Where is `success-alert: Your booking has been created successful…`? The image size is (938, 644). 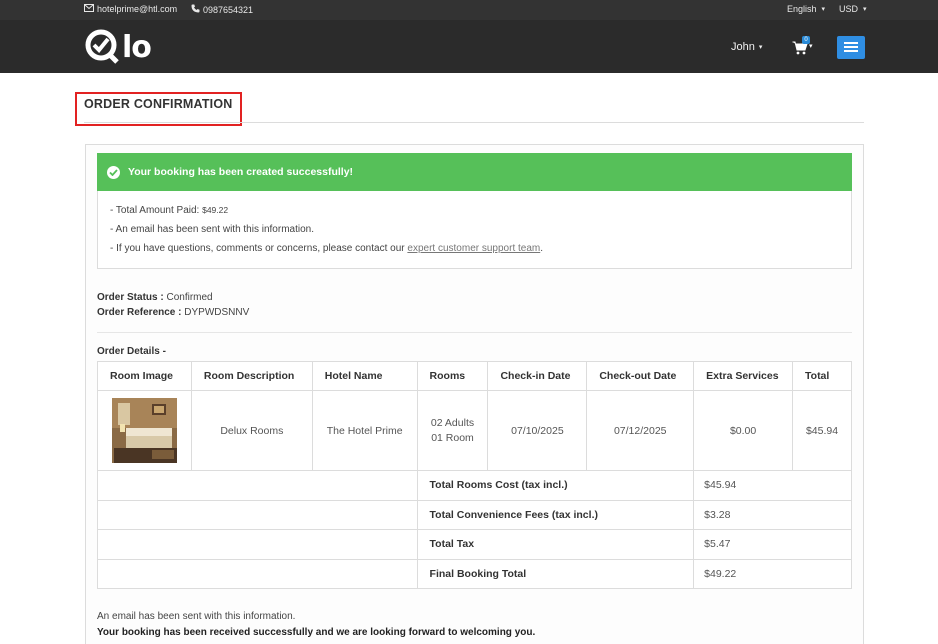
success-alert: Your booking has been created successful… is located at coordinates (474, 172).